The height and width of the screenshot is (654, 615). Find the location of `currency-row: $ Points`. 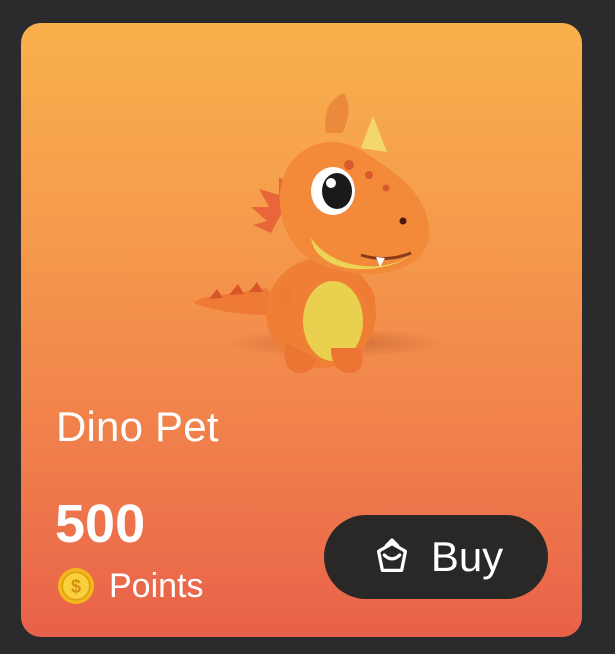

currency-row: $ Points is located at coordinates (130, 586).